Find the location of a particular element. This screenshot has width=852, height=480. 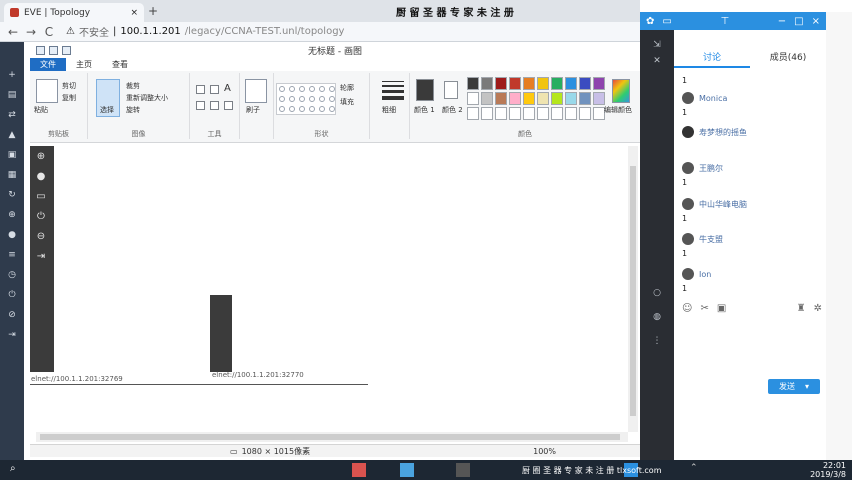

select-button: 选择 is located at coordinates (107, 110).